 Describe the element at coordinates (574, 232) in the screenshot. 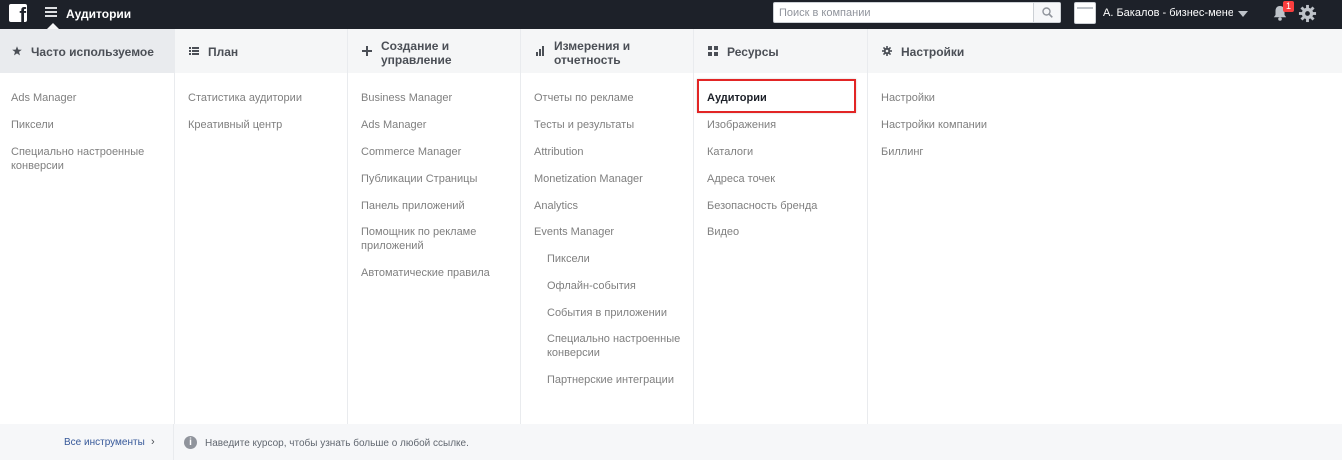

I see `link-events-manager: Events Manager` at that location.